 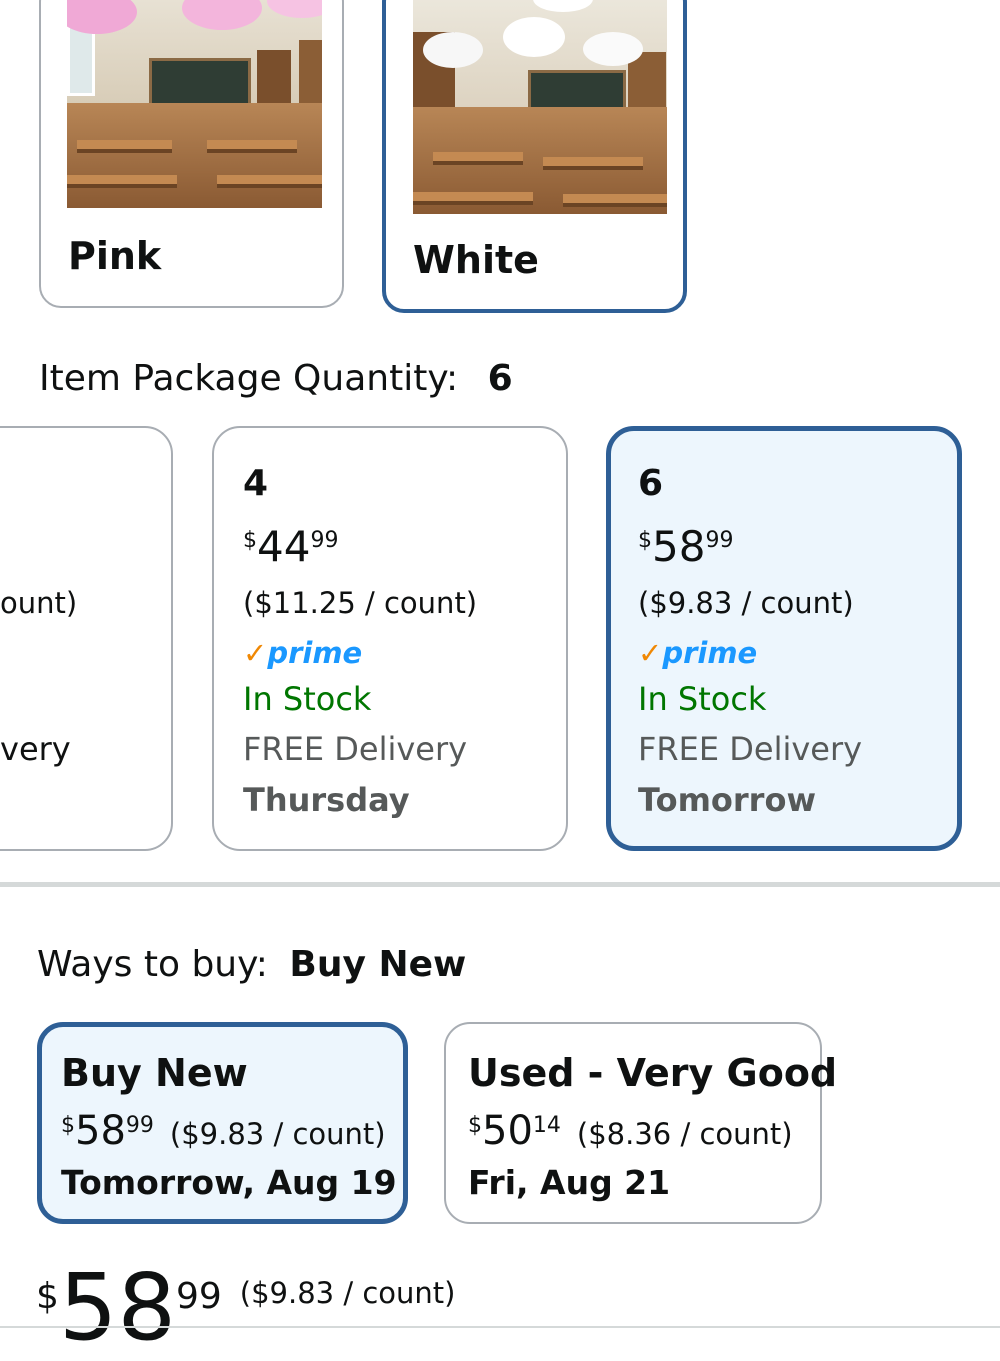 What do you see at coordinates (249, 378) in the screenshot?
I see `quantity-label: Item Package Quantity:` at bounding box center [249, 378].